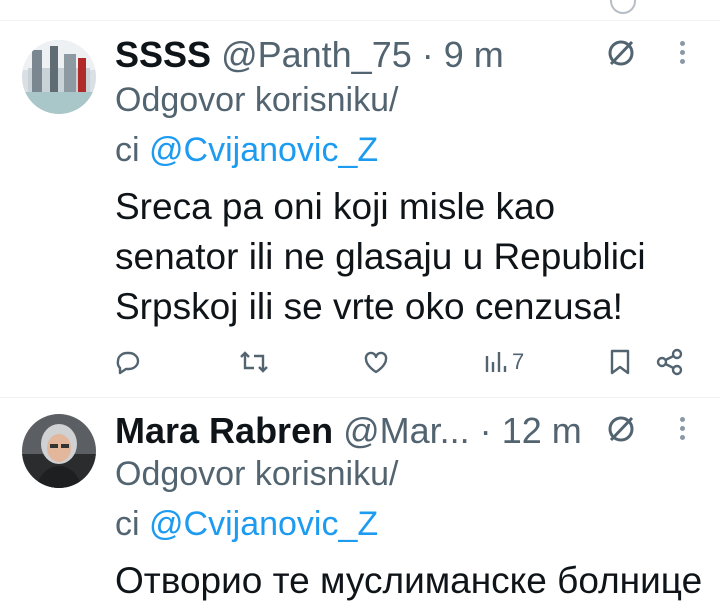  What do you see at coordinates (224, 430) in the screenshot?
I see `display-name: Mara Rabren` at bounding box center [224, 430].